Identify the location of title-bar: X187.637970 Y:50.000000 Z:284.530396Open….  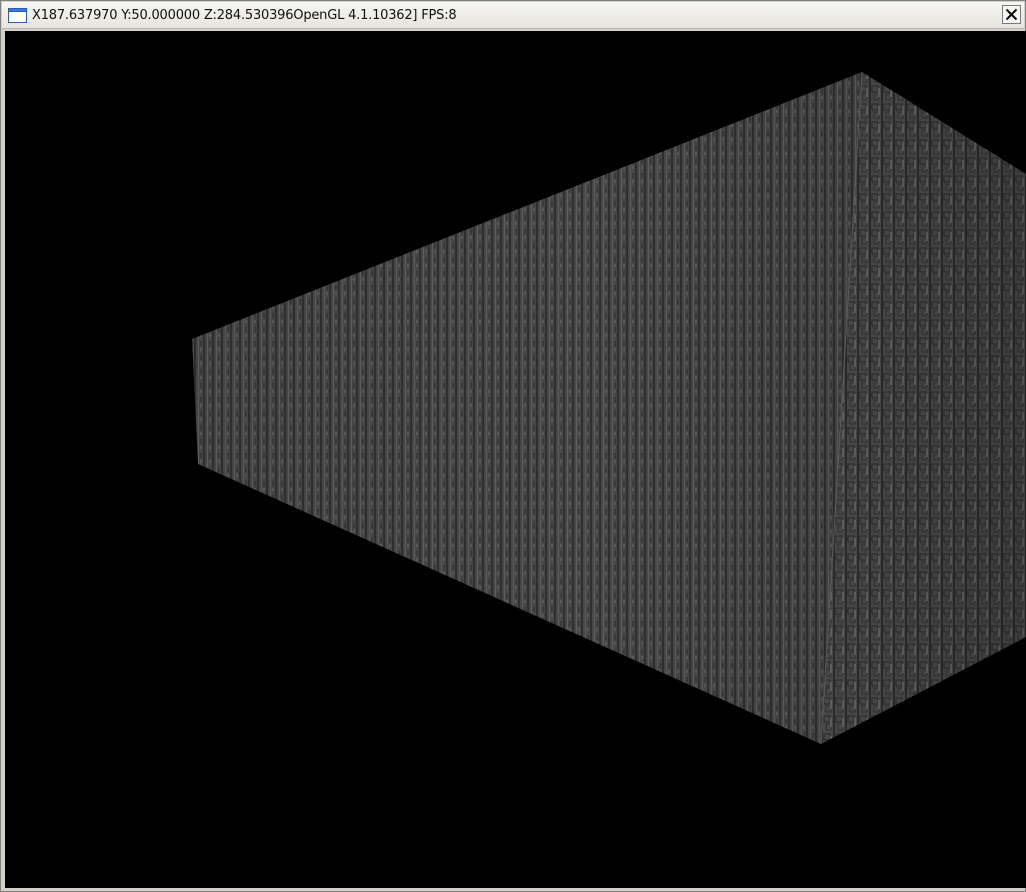
(513, 15).